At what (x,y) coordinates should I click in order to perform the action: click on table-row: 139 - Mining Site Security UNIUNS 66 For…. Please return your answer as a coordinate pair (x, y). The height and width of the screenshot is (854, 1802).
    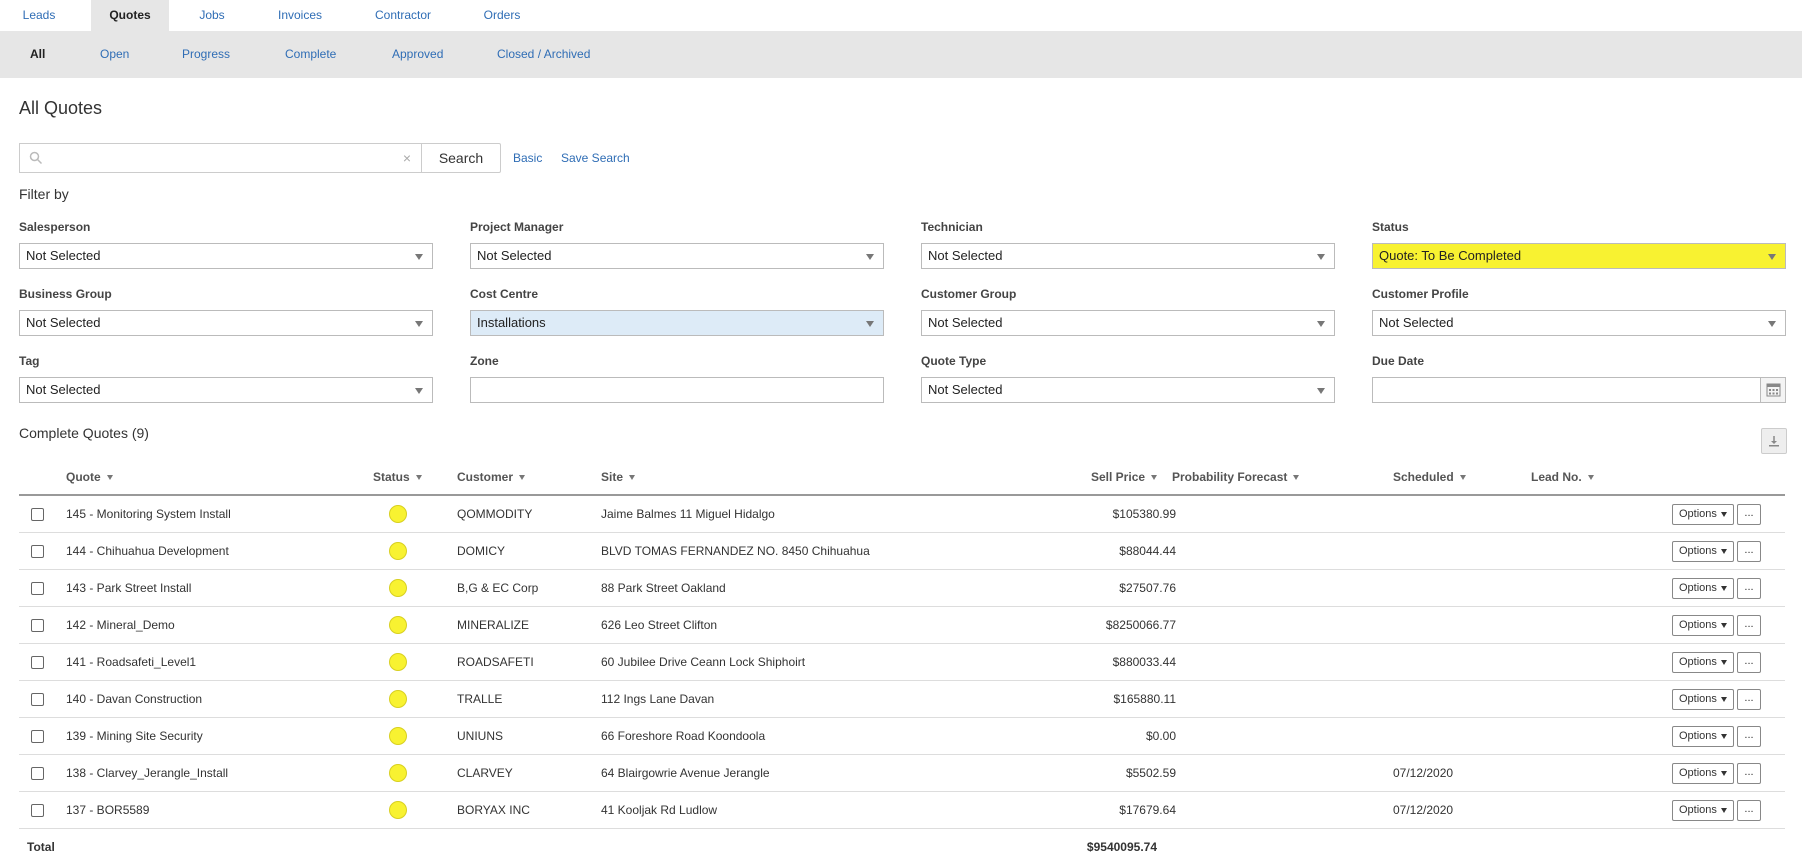
    Looking at the image, I should click on (902, 736).